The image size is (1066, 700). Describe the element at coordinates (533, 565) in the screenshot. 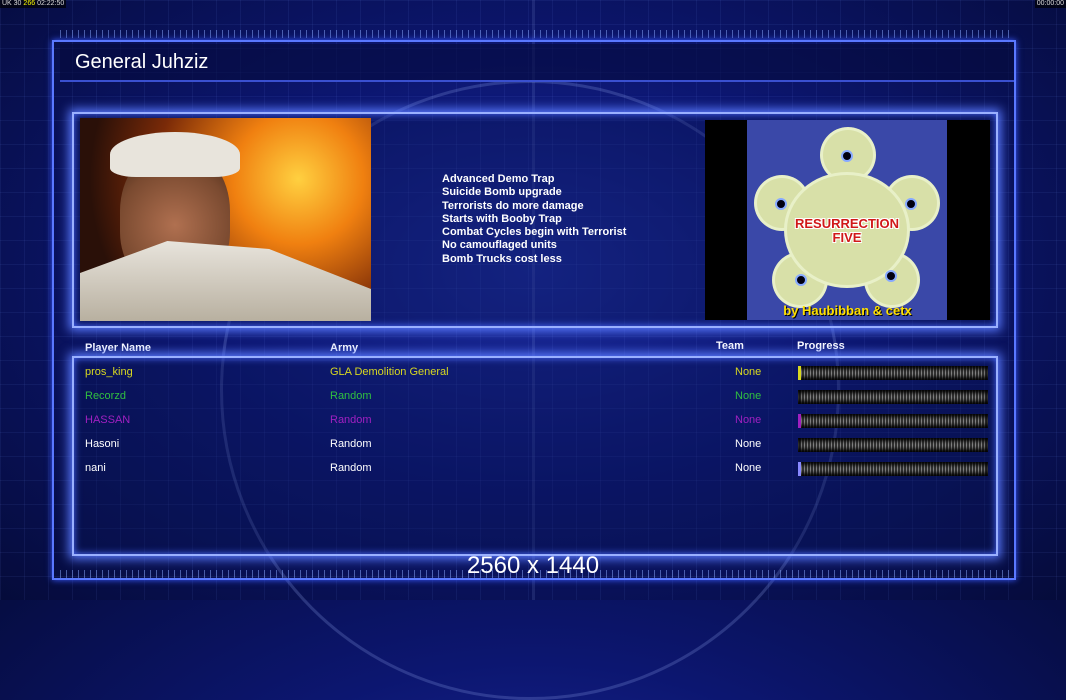

I see `resolution-label: 2560 x 1440` at that location.